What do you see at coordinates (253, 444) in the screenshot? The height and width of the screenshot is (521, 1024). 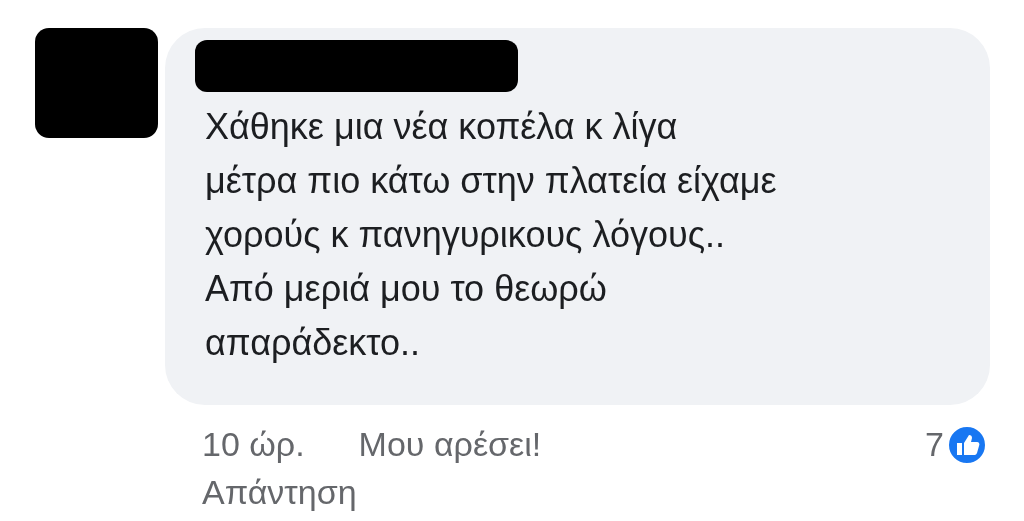 I see `timestamp: 10 ώρ.` at bounding box center [253, 444].